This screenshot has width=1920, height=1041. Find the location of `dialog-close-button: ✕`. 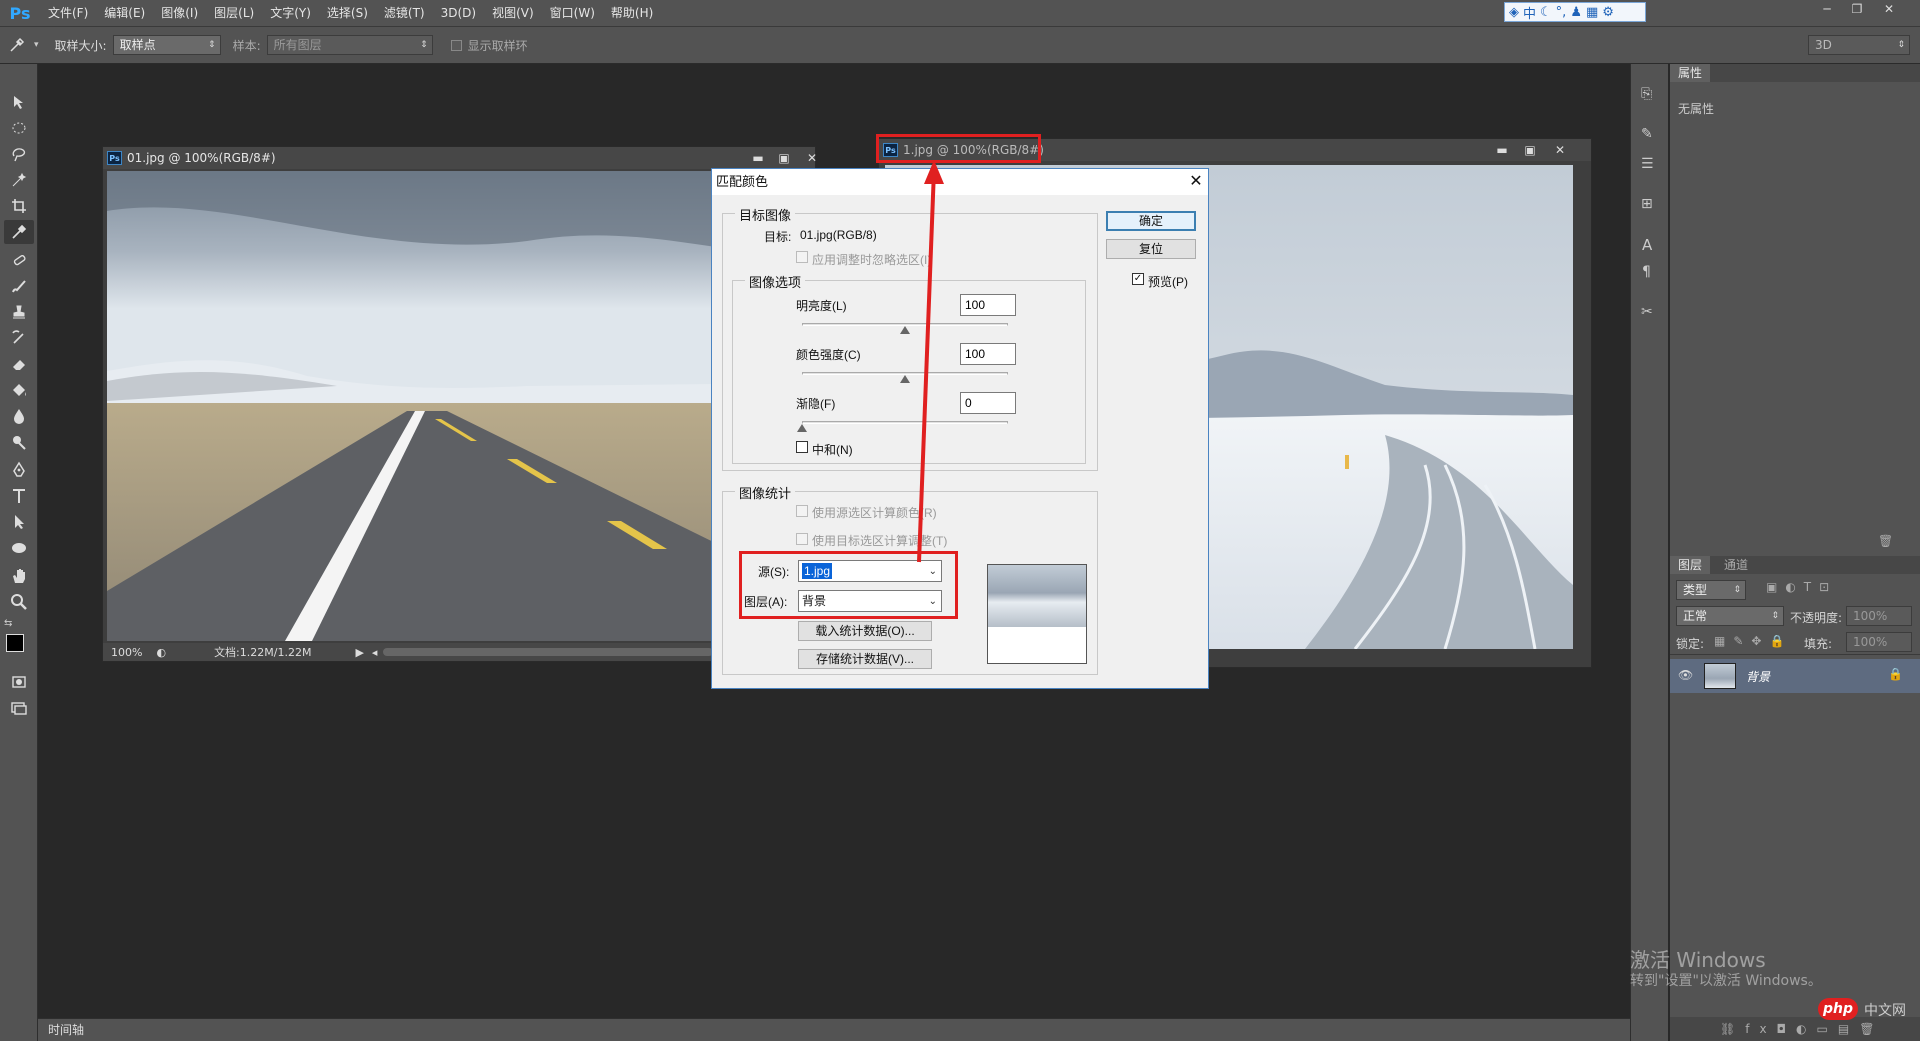

dialog-close-button: ✕ is located at coordinates (1196, 182).